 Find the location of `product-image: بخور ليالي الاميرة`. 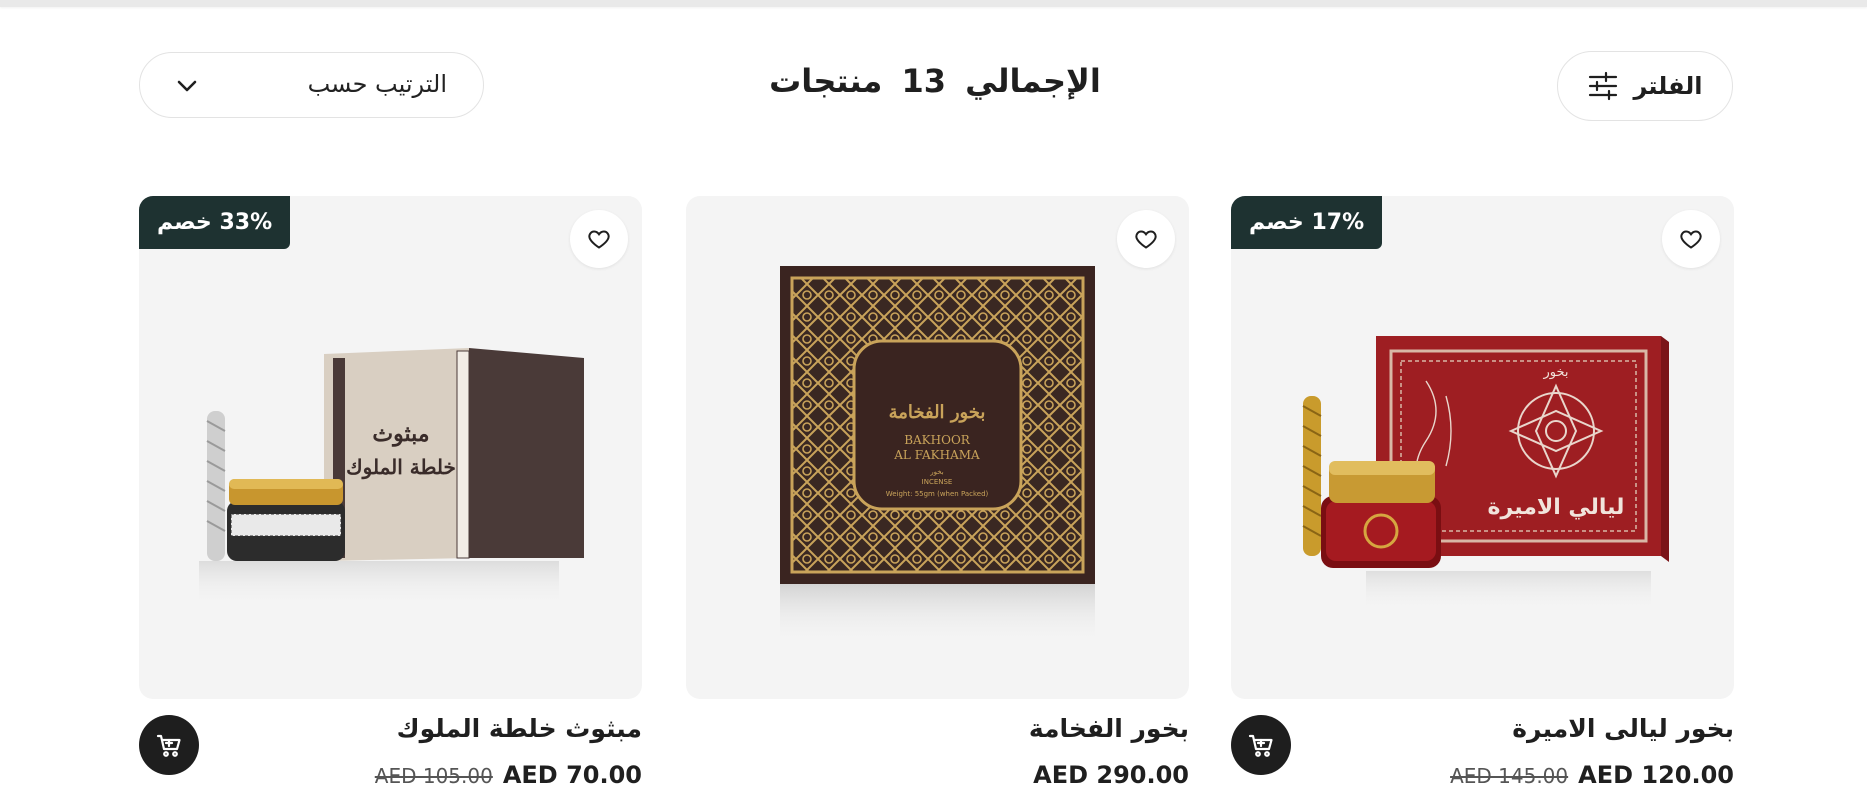

product-image: بخور ليالي الاميرة is located at coordinates (1485, 473).